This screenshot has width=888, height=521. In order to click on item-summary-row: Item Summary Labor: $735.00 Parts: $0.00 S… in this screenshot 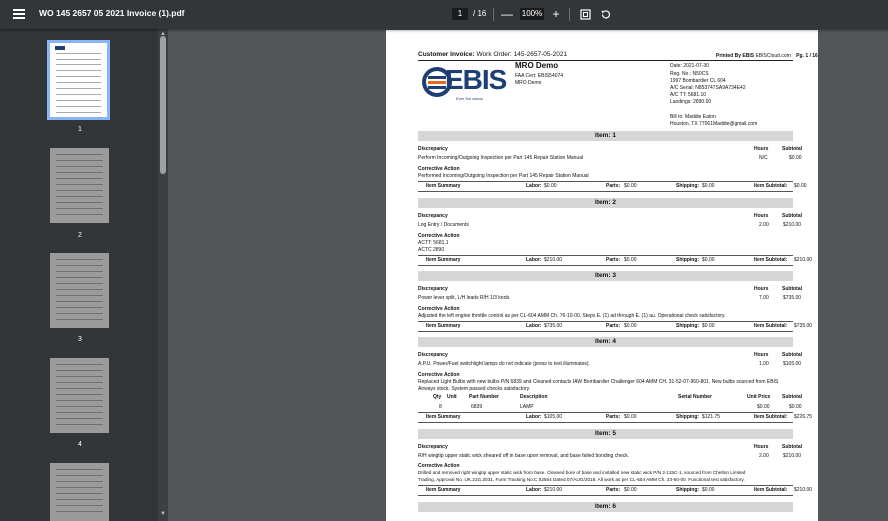, I will do `click(619, 326)`.